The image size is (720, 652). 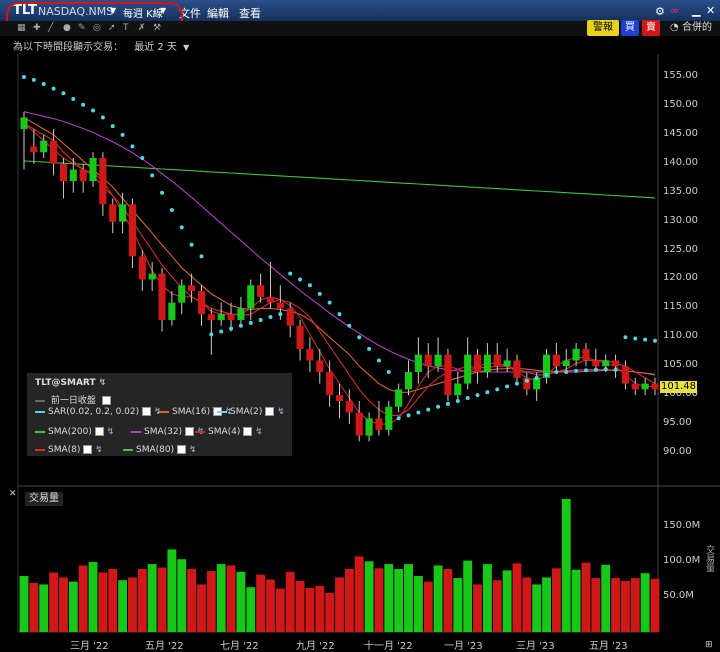 I want to click on legend-item: SAR(0.02, 0.2, 0.02) ↯, so click(x=98, y=412).